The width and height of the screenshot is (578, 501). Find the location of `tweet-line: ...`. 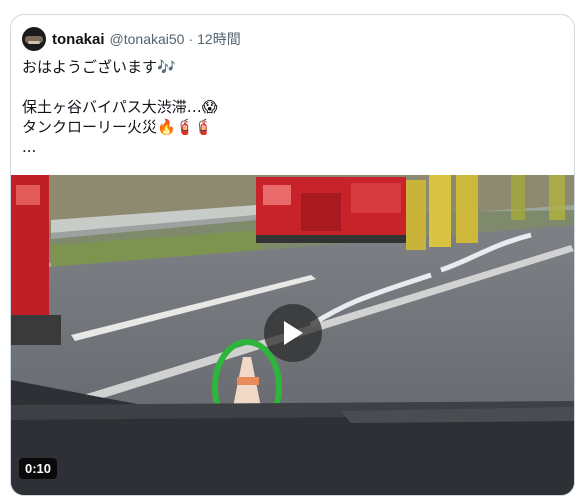

tweet-line: ... is located at coordinates (29, 147).